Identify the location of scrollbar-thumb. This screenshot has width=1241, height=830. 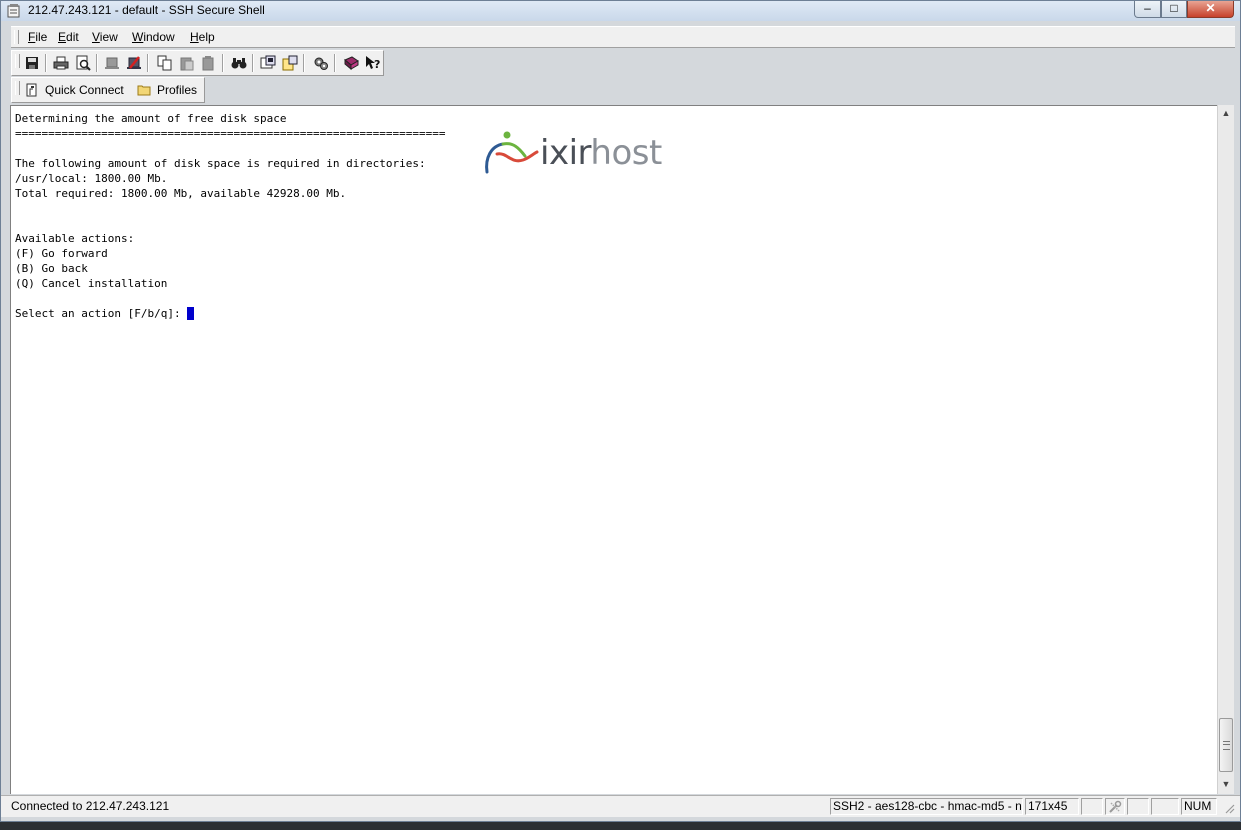
(1226, 745).